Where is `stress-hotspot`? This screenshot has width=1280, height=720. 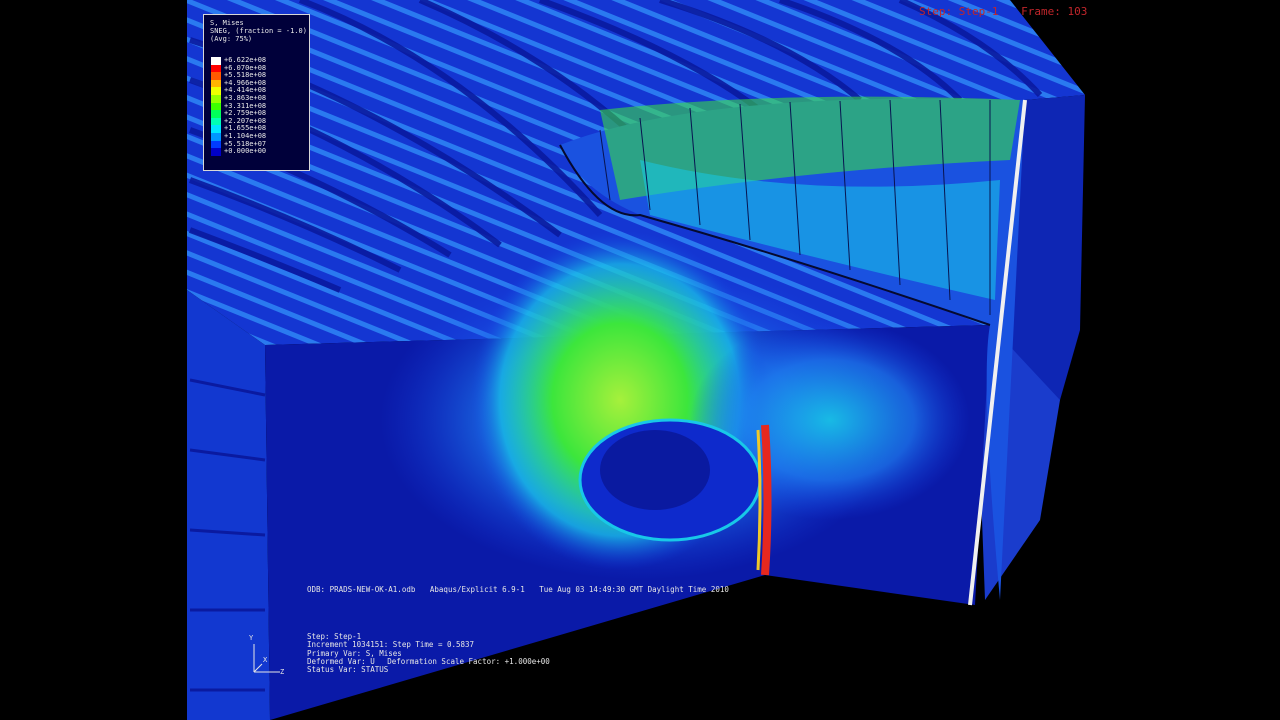 stress-hotspot is located at coordinates (766, 500).